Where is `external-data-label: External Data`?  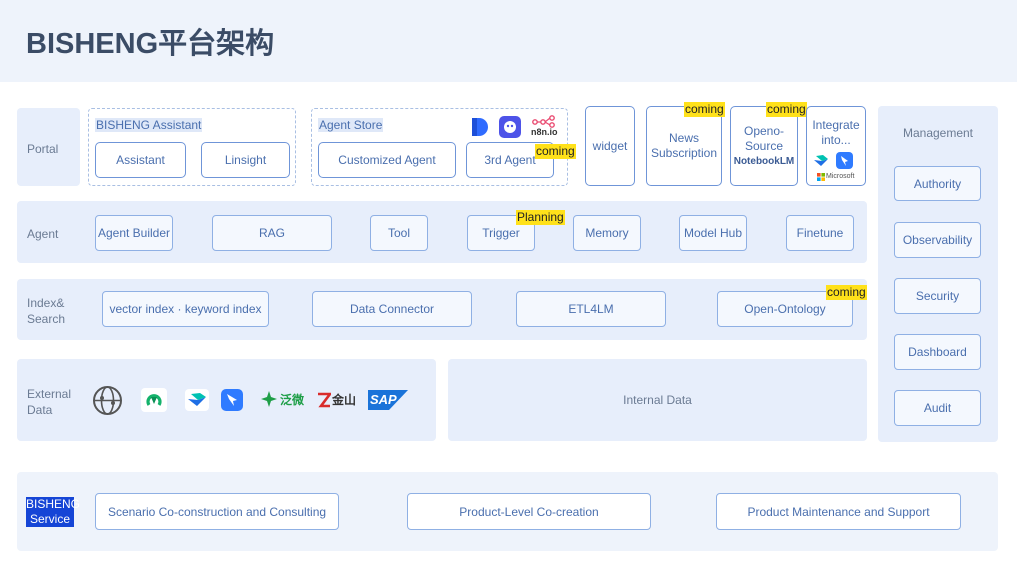
external-data-label: External Data is located at coordinates (49, 402).